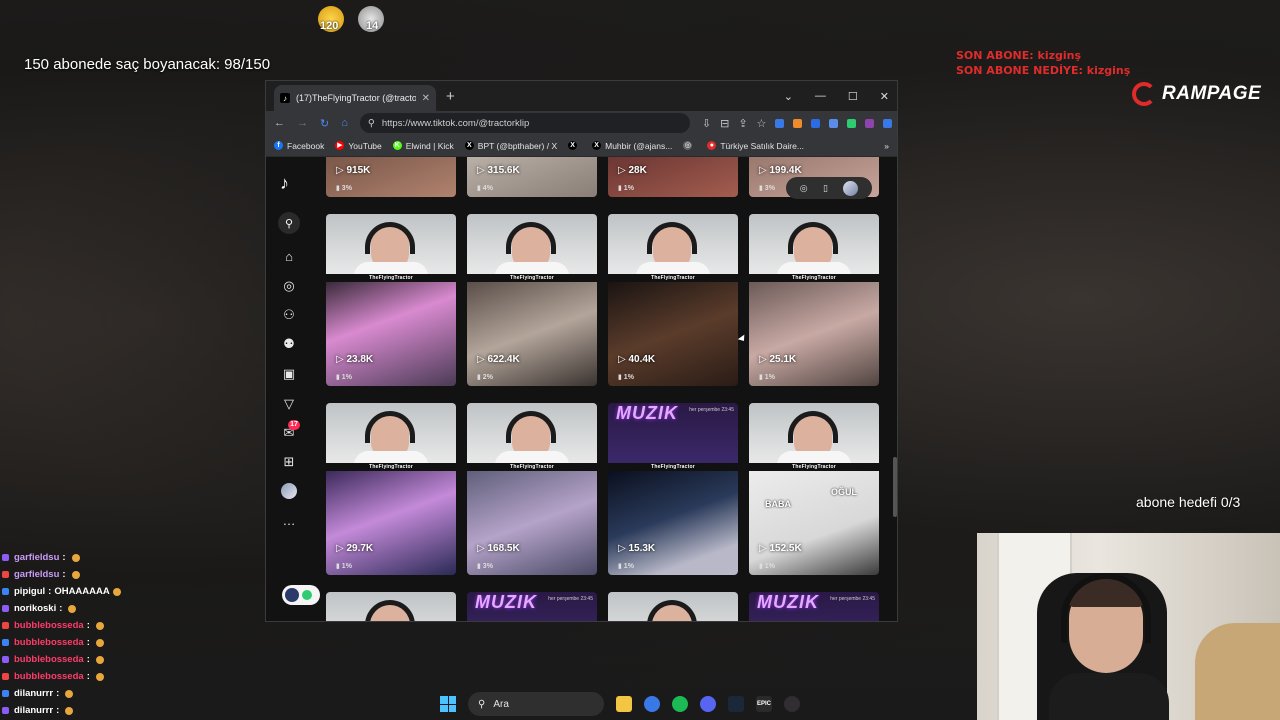  What do you see at coordinates (340, 145) in the screenshot?
I see `bookmark-favicon-icon: ▶` at bounding box center [340, 145].